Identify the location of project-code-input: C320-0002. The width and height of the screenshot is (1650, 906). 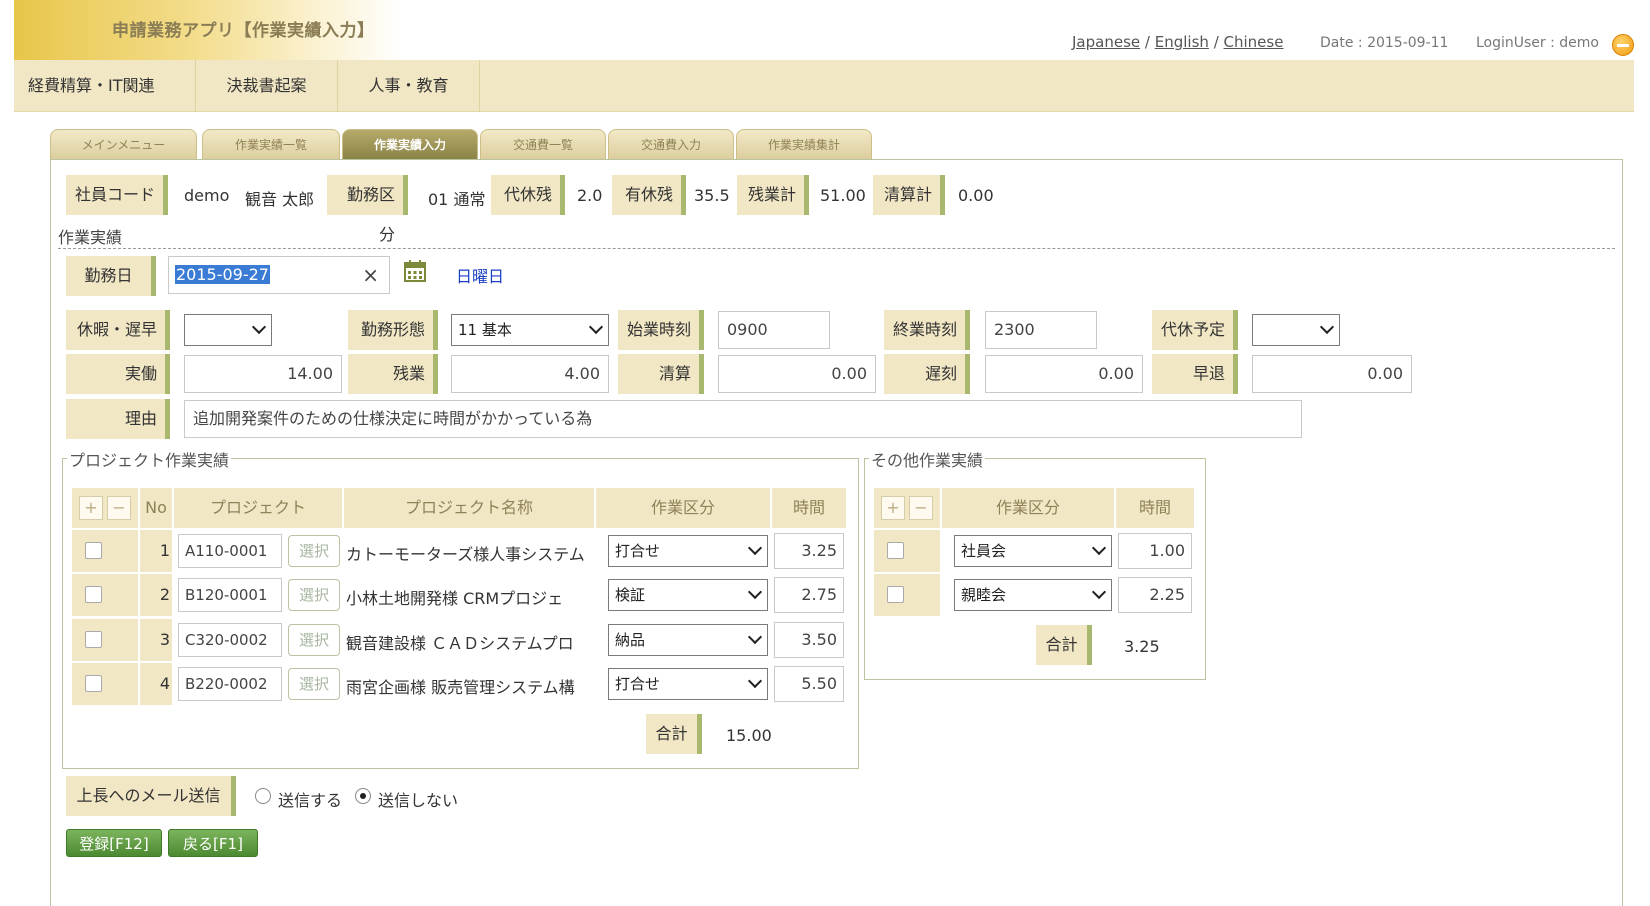
(230, 640).